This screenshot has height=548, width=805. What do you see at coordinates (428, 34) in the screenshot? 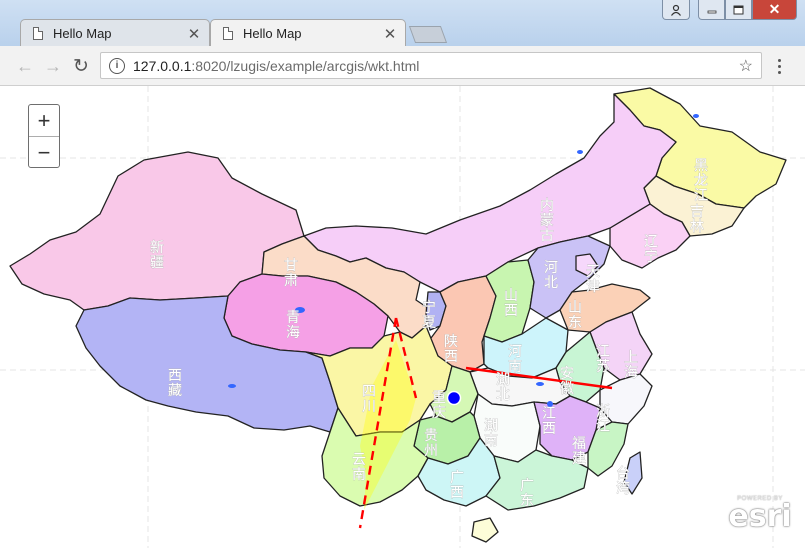
I see `new-tab-button` at bounding box center [428, 34].